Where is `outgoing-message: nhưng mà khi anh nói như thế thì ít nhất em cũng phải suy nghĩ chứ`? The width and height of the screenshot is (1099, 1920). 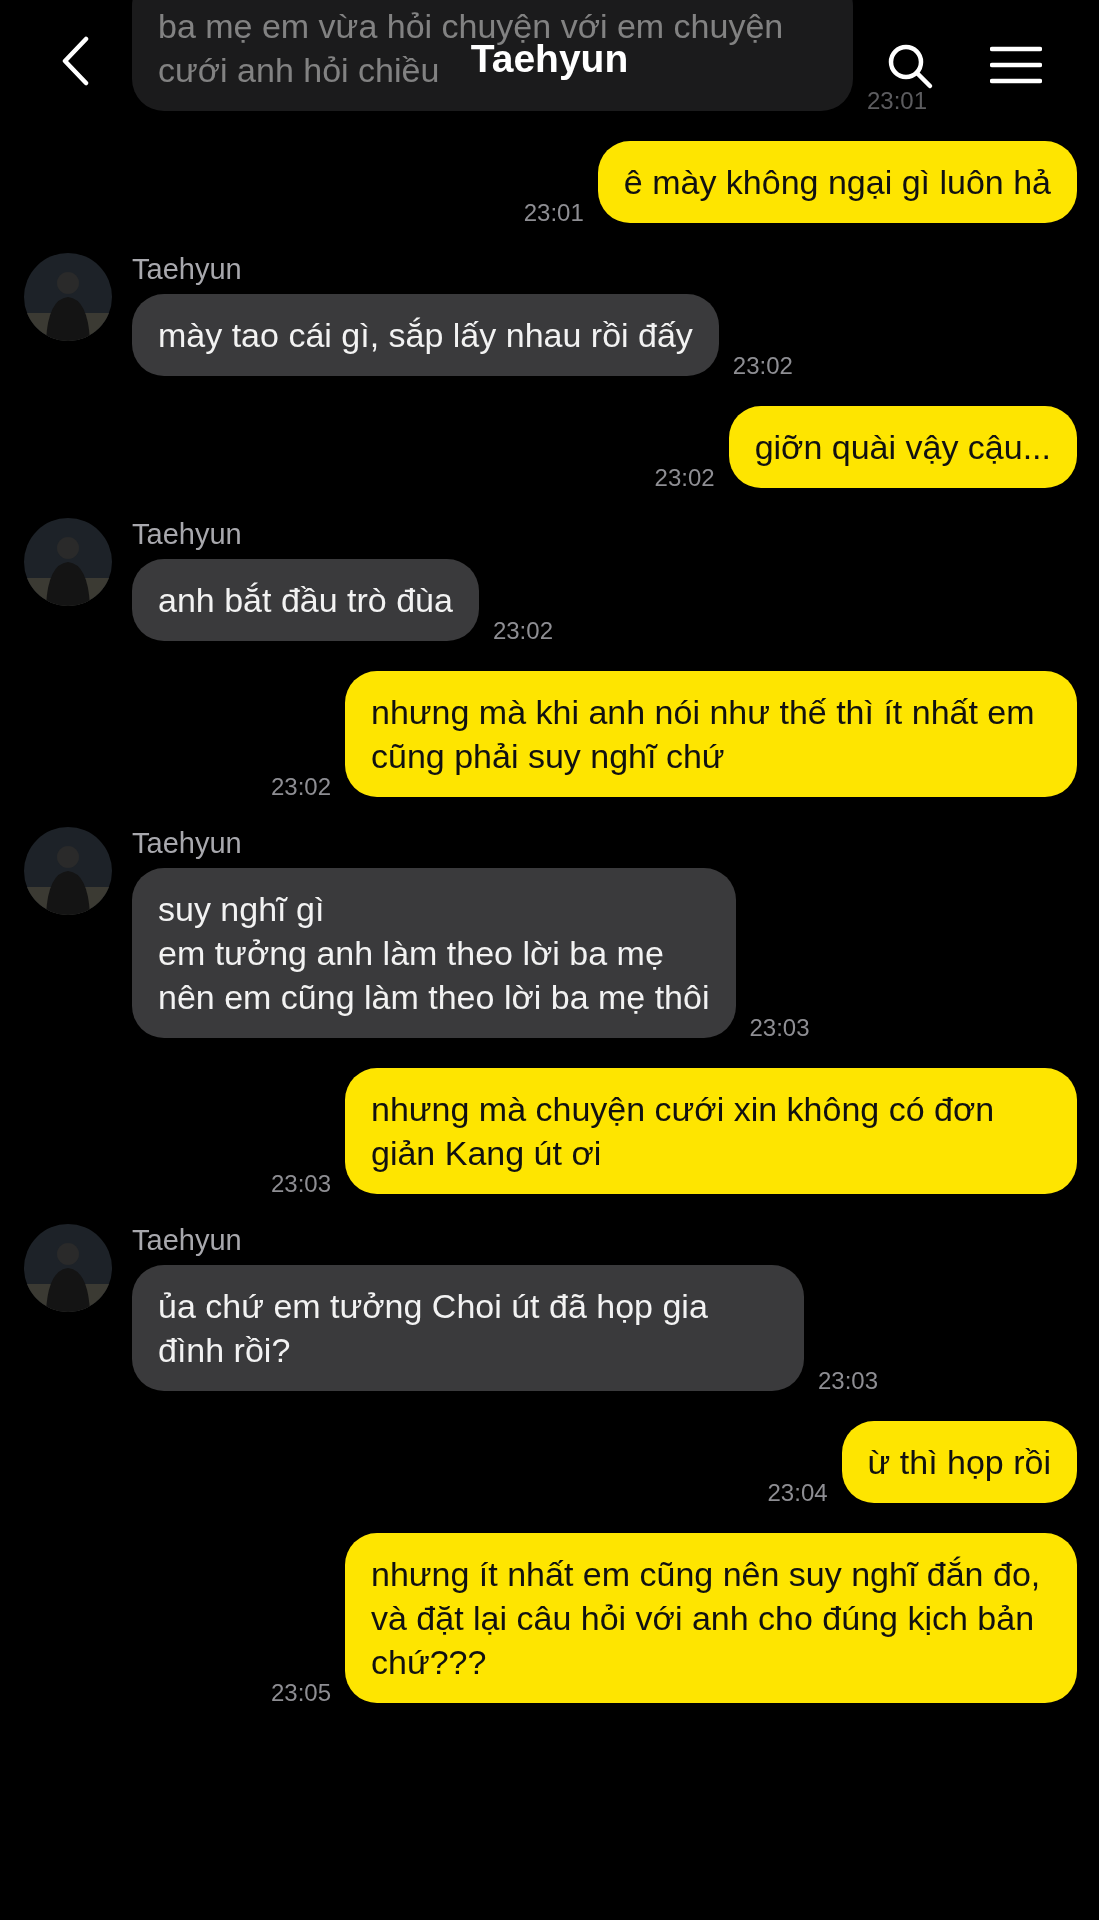
outgoing-message: nhưng mà khi anh nói như thế thì ít nhất em cũng phải suy nghĩ chứ is located at coordinates (711, 734).